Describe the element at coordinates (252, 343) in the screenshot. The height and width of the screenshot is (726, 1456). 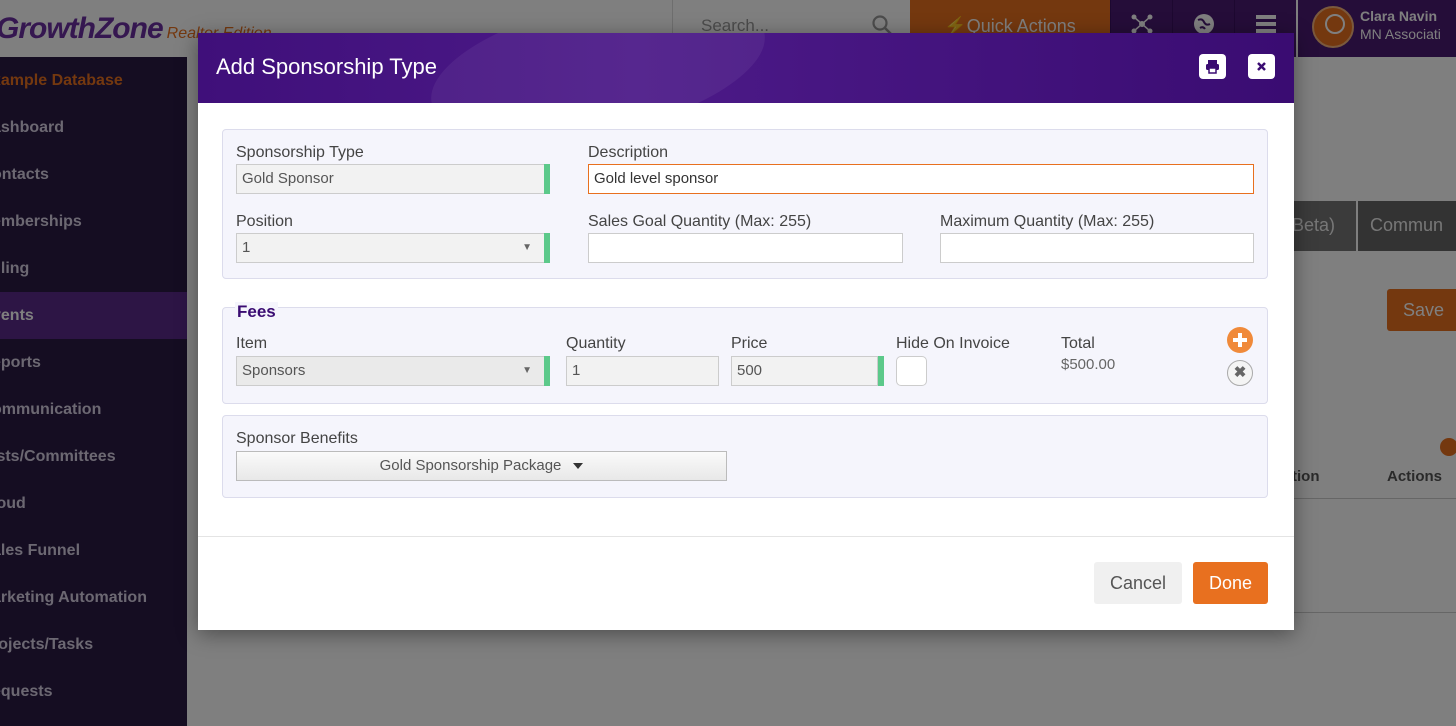
I see `item-label: Item` at that location.